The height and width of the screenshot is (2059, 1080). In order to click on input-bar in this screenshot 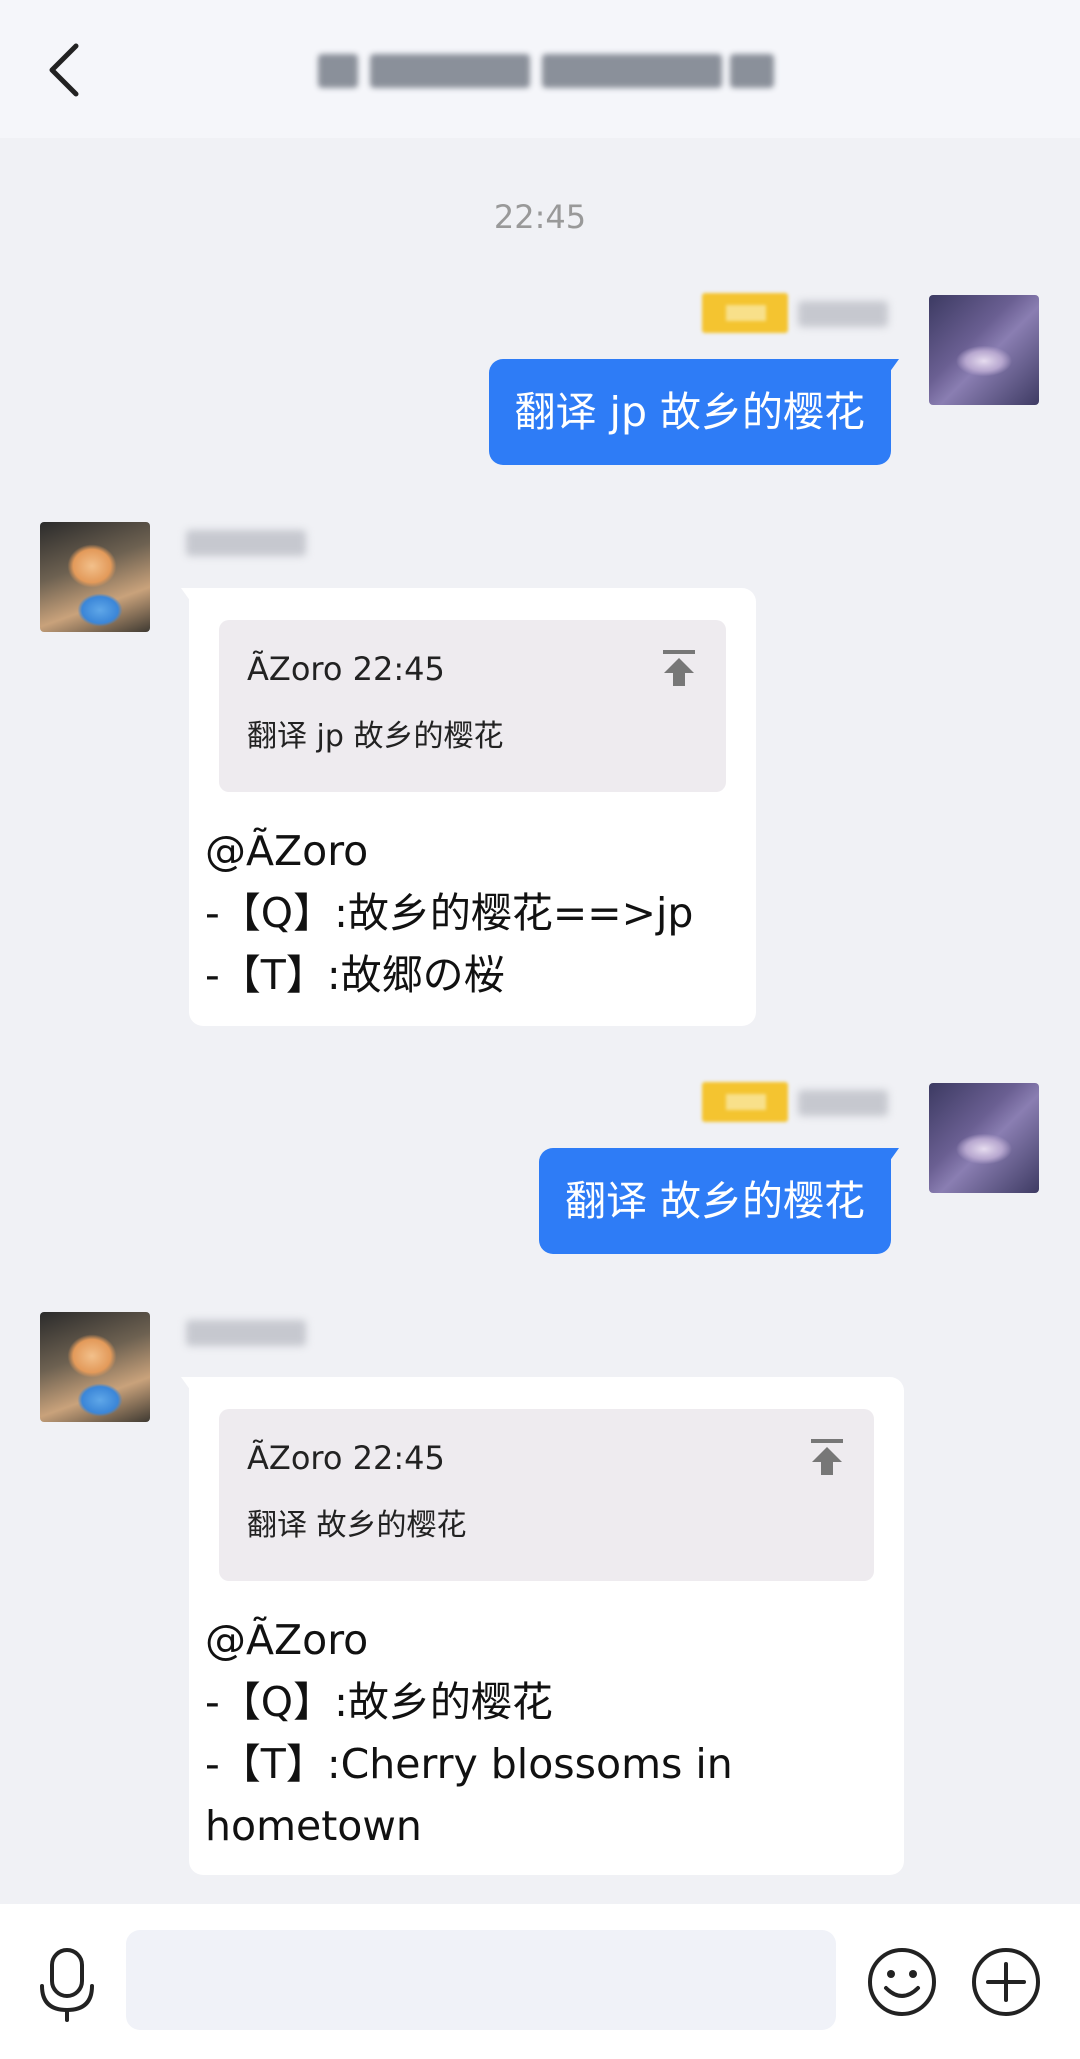, I will do `click(540, 1981)`.